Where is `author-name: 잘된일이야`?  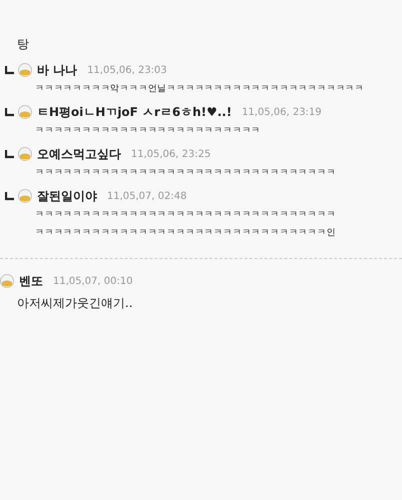
author-name: 잘된일이야 is located at coordinates (67, 196).